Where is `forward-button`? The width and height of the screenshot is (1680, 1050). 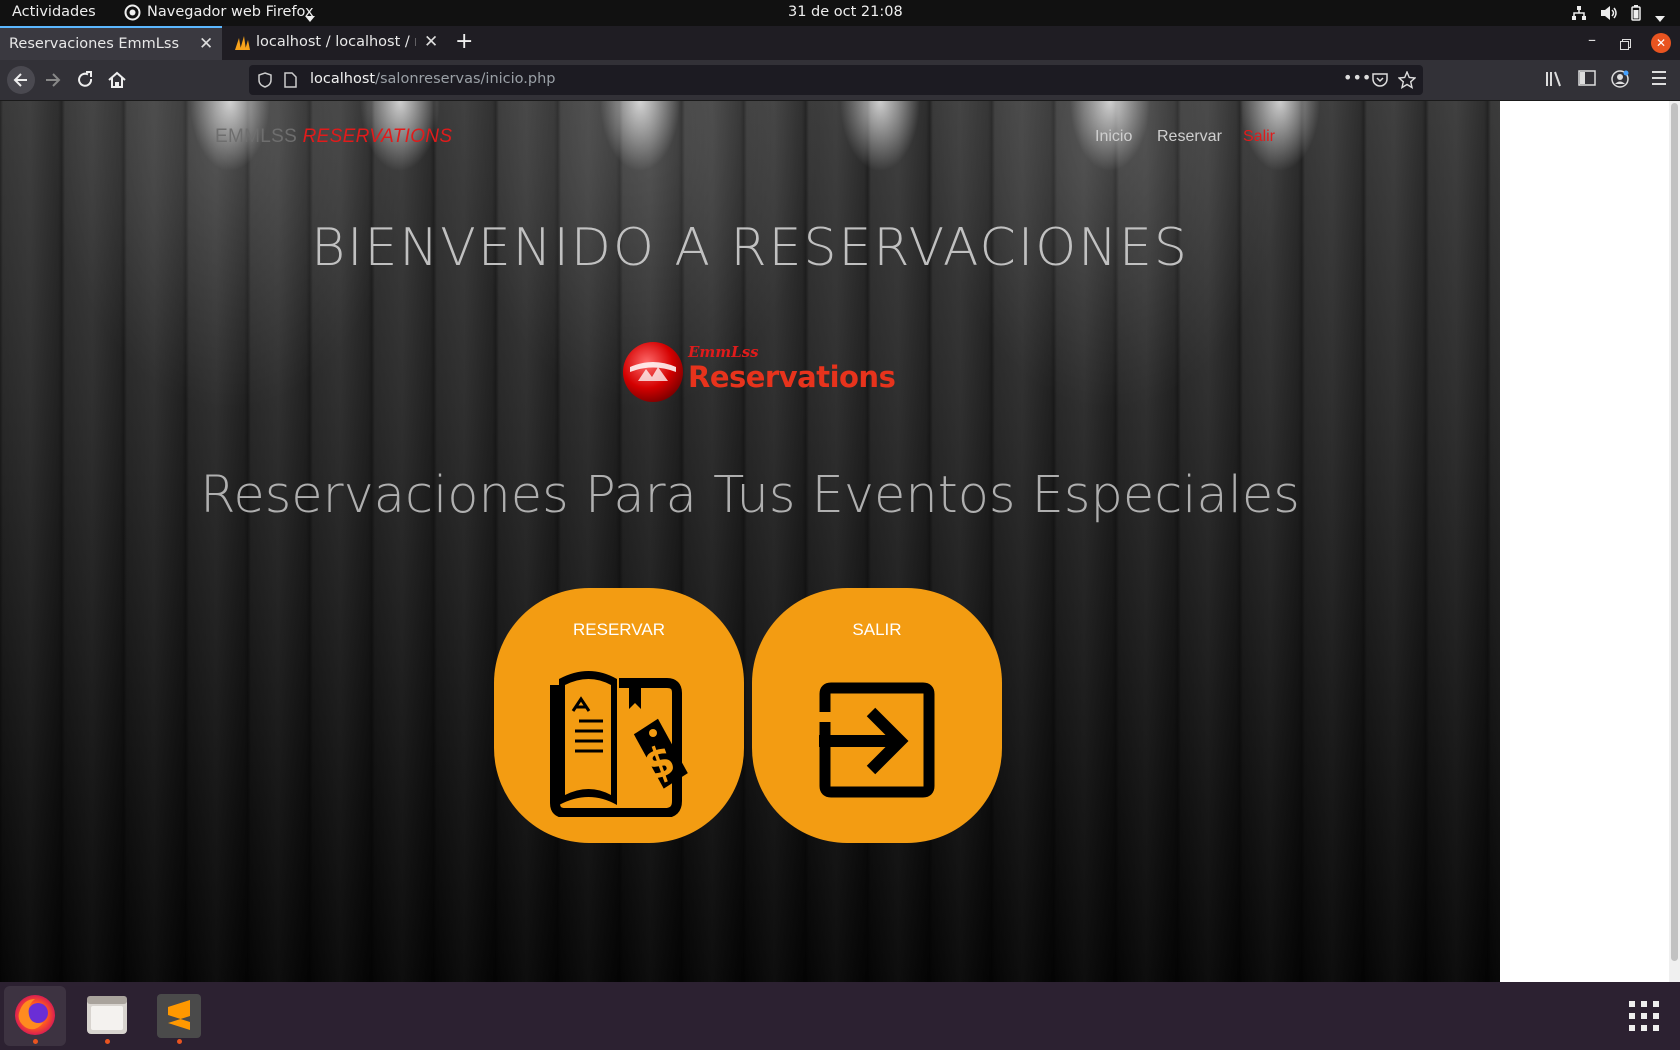 forward-button is located at coordinates (53, 80).